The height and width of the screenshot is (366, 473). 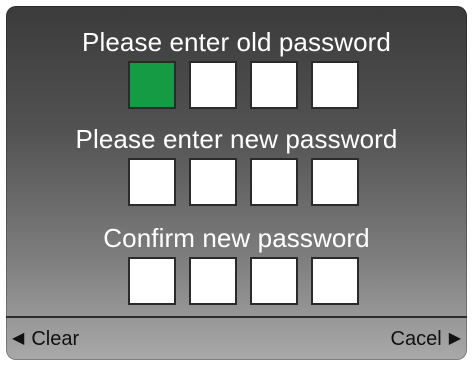 What do you see at coordinates (236, 139) in the screenshot?
I see `new-password-prompt: Please enter new password` at bounding box center [236, 139].